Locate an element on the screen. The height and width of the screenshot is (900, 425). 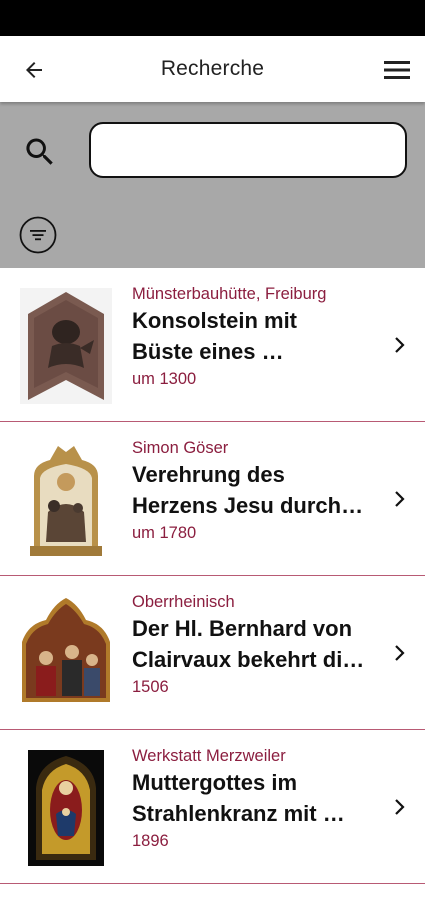
search-input is located at coordinates (248, 150).